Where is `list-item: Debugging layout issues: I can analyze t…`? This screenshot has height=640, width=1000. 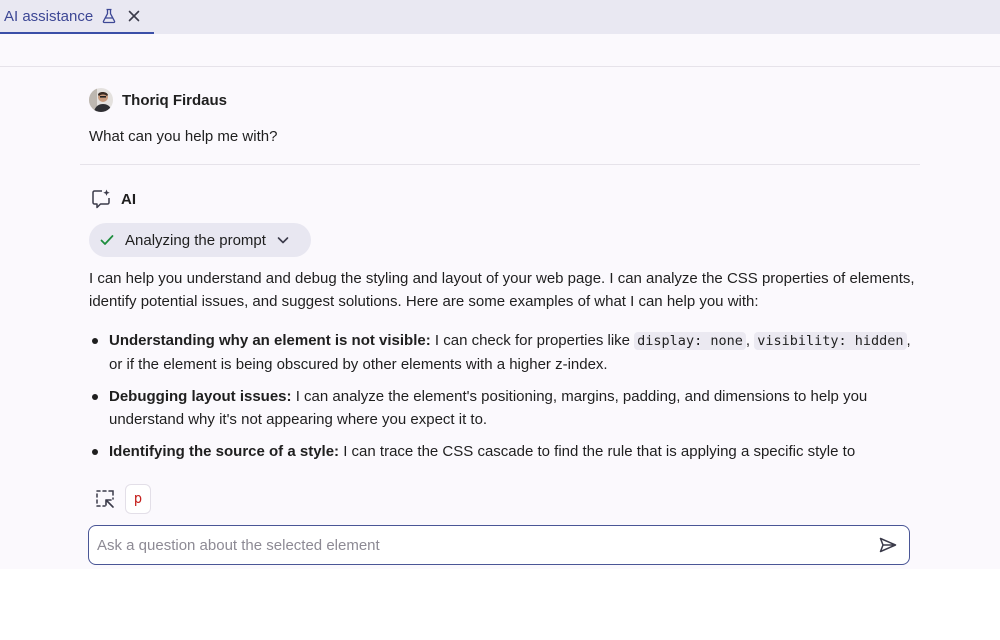 list-item: Debugging layout issues: I can analyze t… is located at coordinates (504, 408).